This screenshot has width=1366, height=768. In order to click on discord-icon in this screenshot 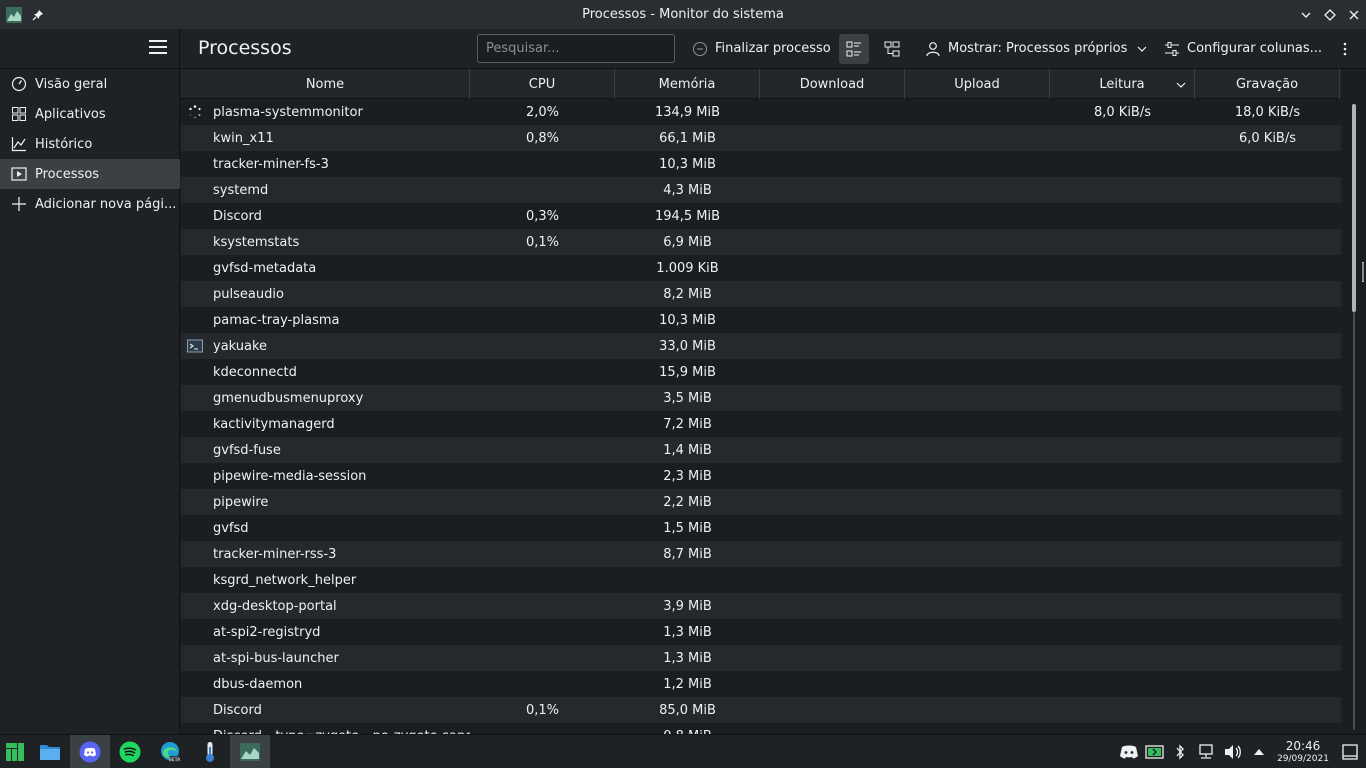, I will do `click(90, 751)`.